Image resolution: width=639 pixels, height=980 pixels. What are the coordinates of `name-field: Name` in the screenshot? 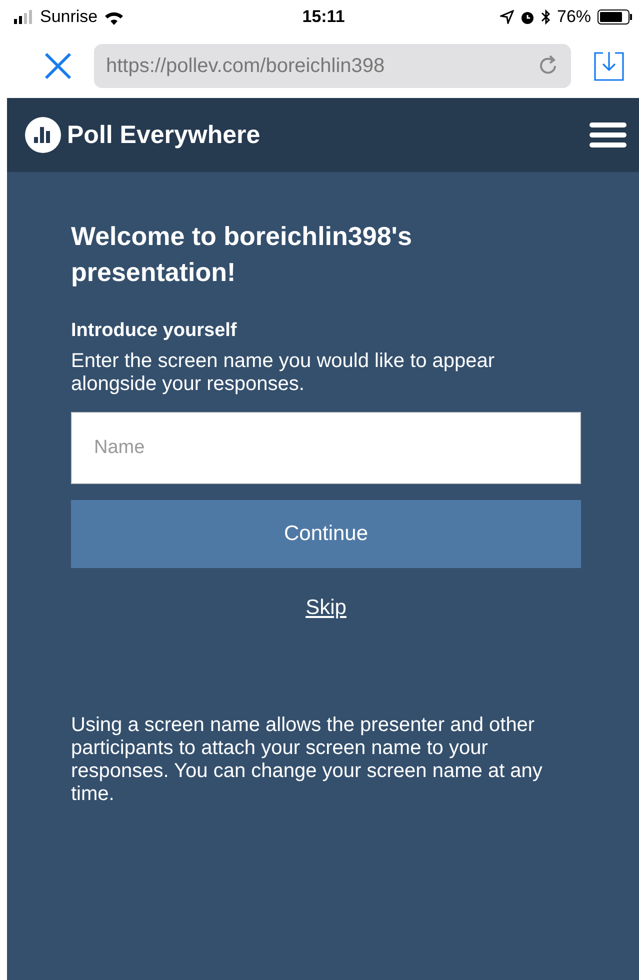 It's located at (326, 448).